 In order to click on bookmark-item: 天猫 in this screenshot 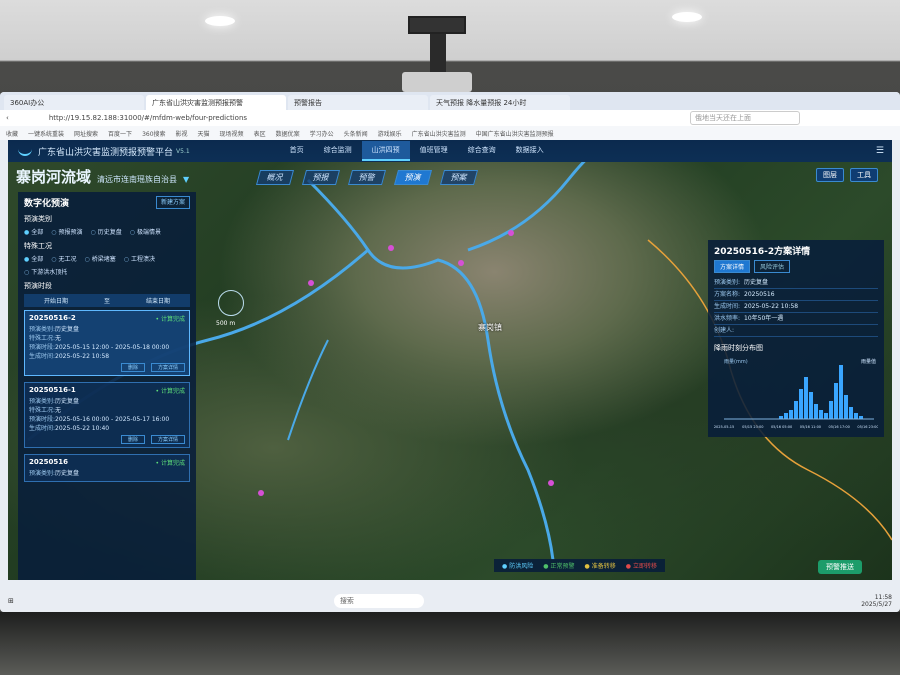, I will do `click(204, 133)`.